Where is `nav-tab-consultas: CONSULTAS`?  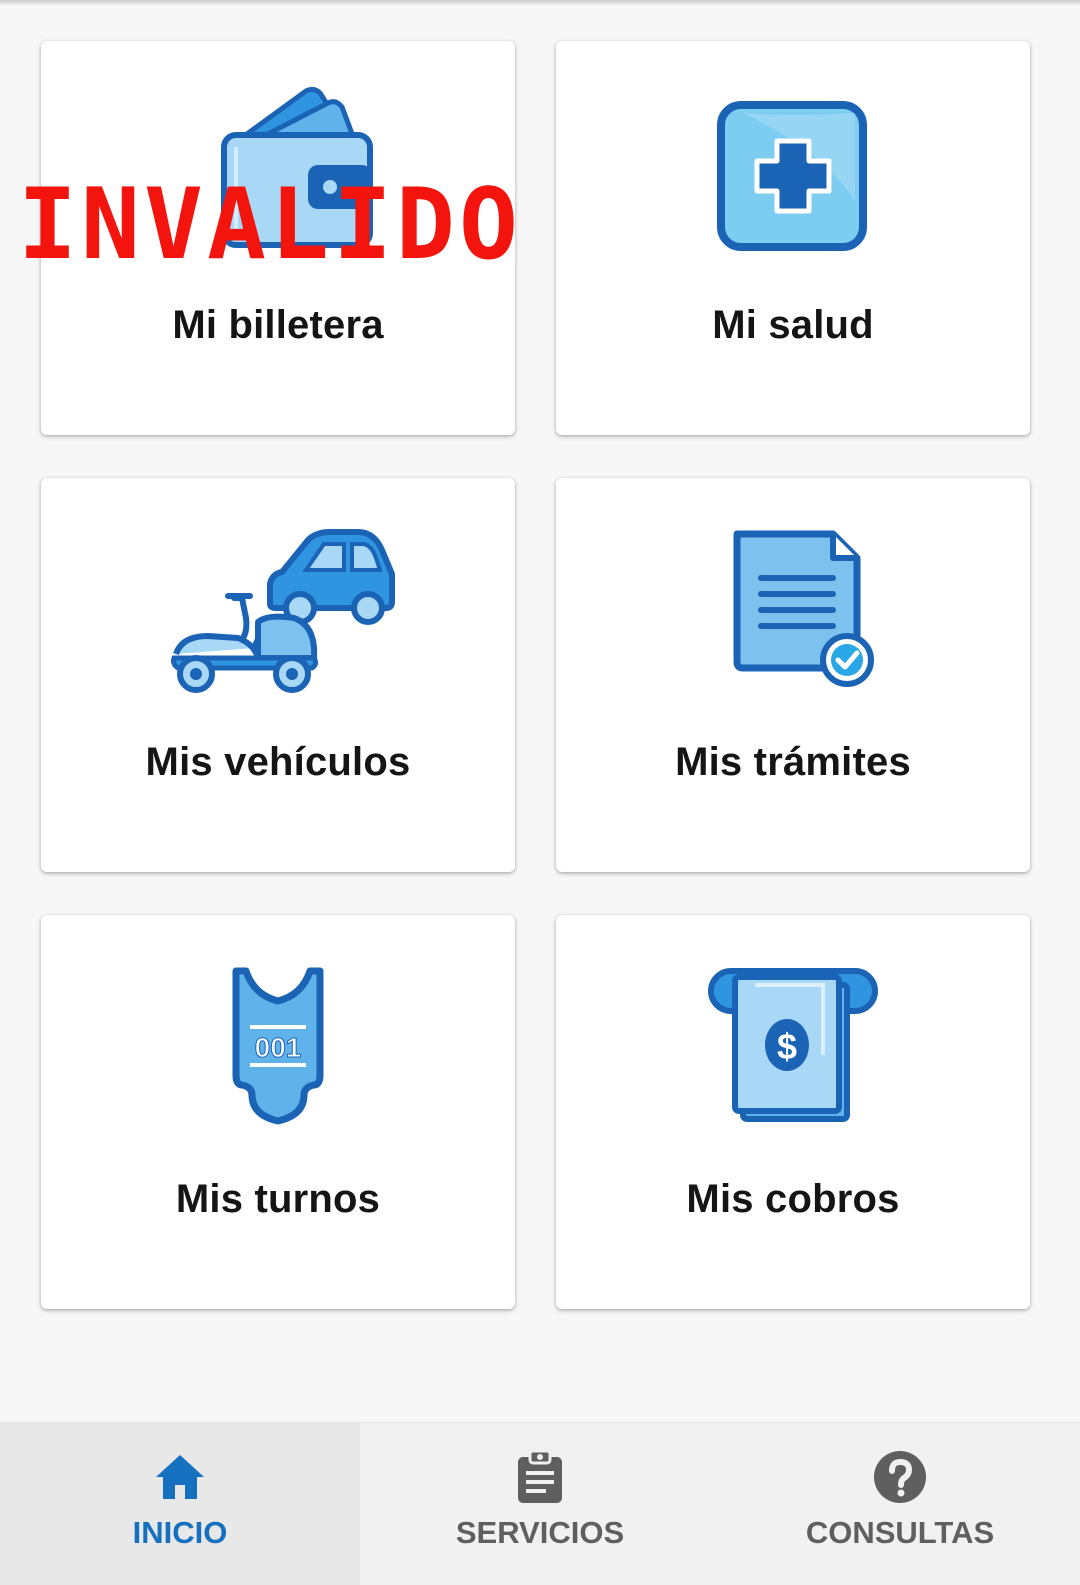
nav-tab-consultas: CONSULTAS is located at coordinates (900, 1504).